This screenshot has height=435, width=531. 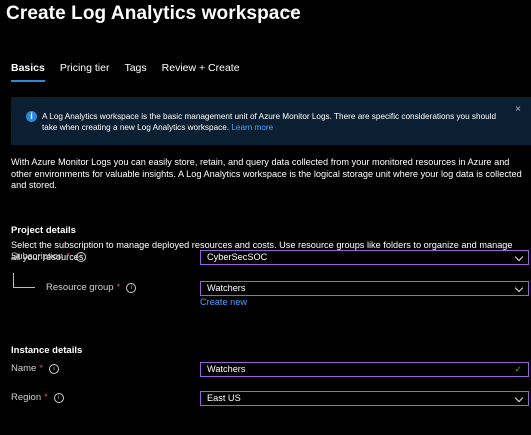 I want to click on name-label-text: Name, so click(x=24, y=368).